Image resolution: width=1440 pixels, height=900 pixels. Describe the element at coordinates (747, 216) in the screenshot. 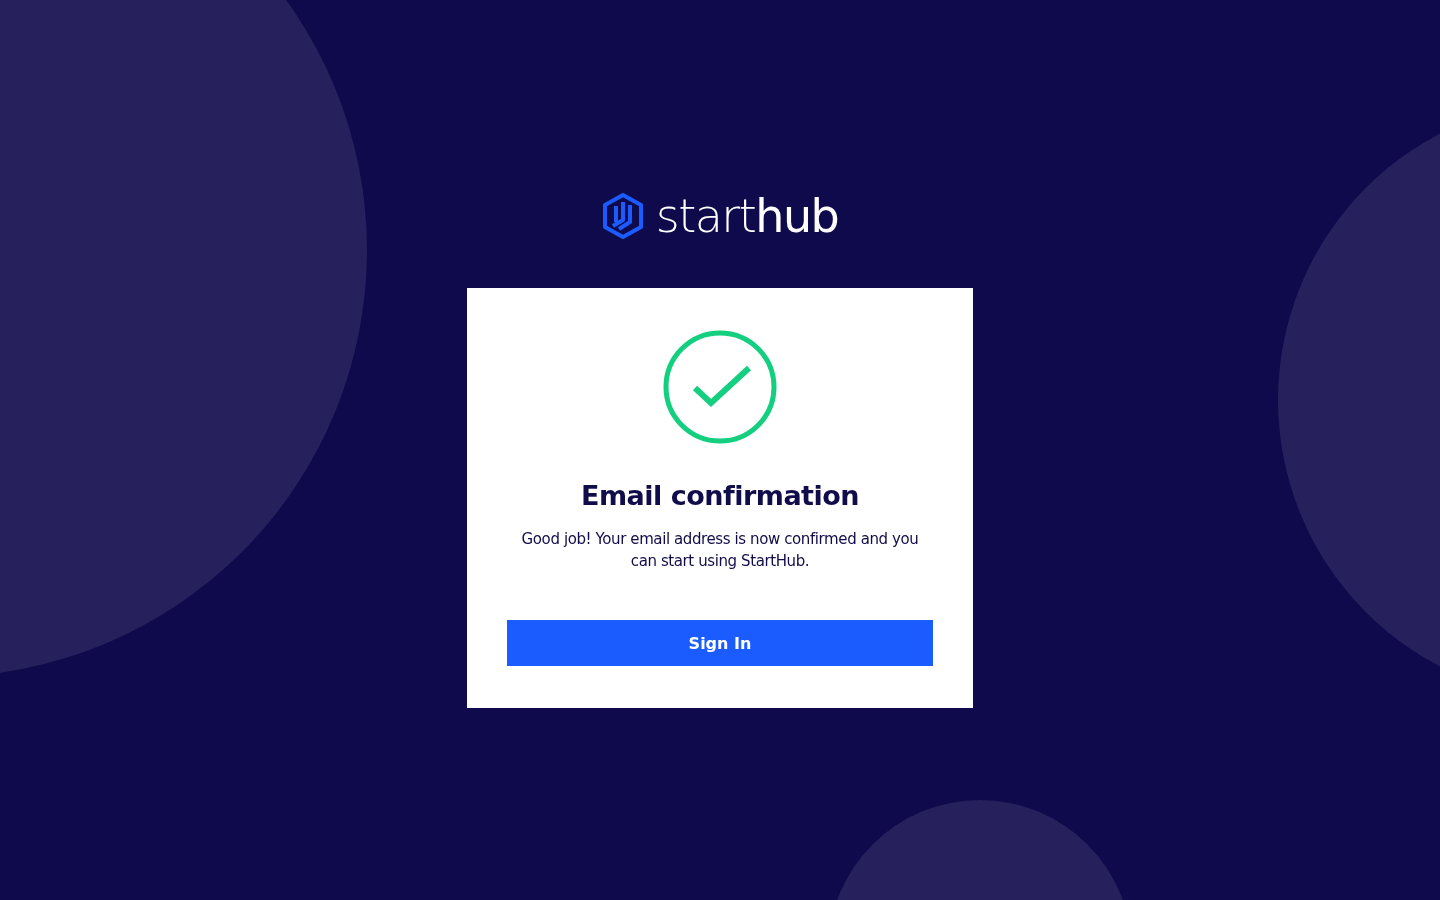

I see `logo-text: starthub` at that location.